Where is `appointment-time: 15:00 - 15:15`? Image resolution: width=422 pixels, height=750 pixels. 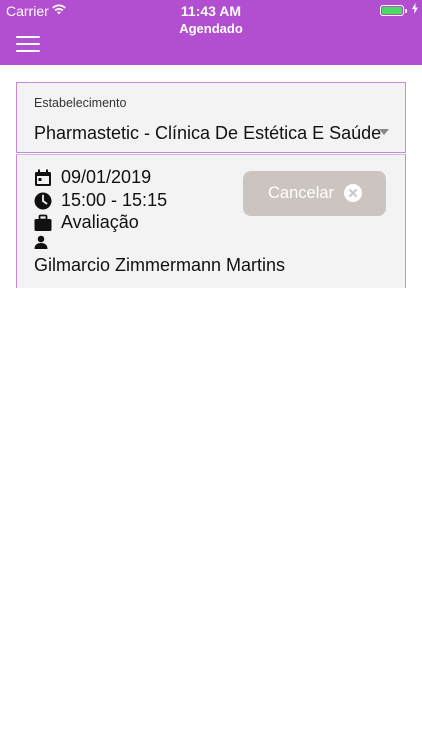 appointment-time: 15:00 - 15:15 is located at coordinates (114, 200).